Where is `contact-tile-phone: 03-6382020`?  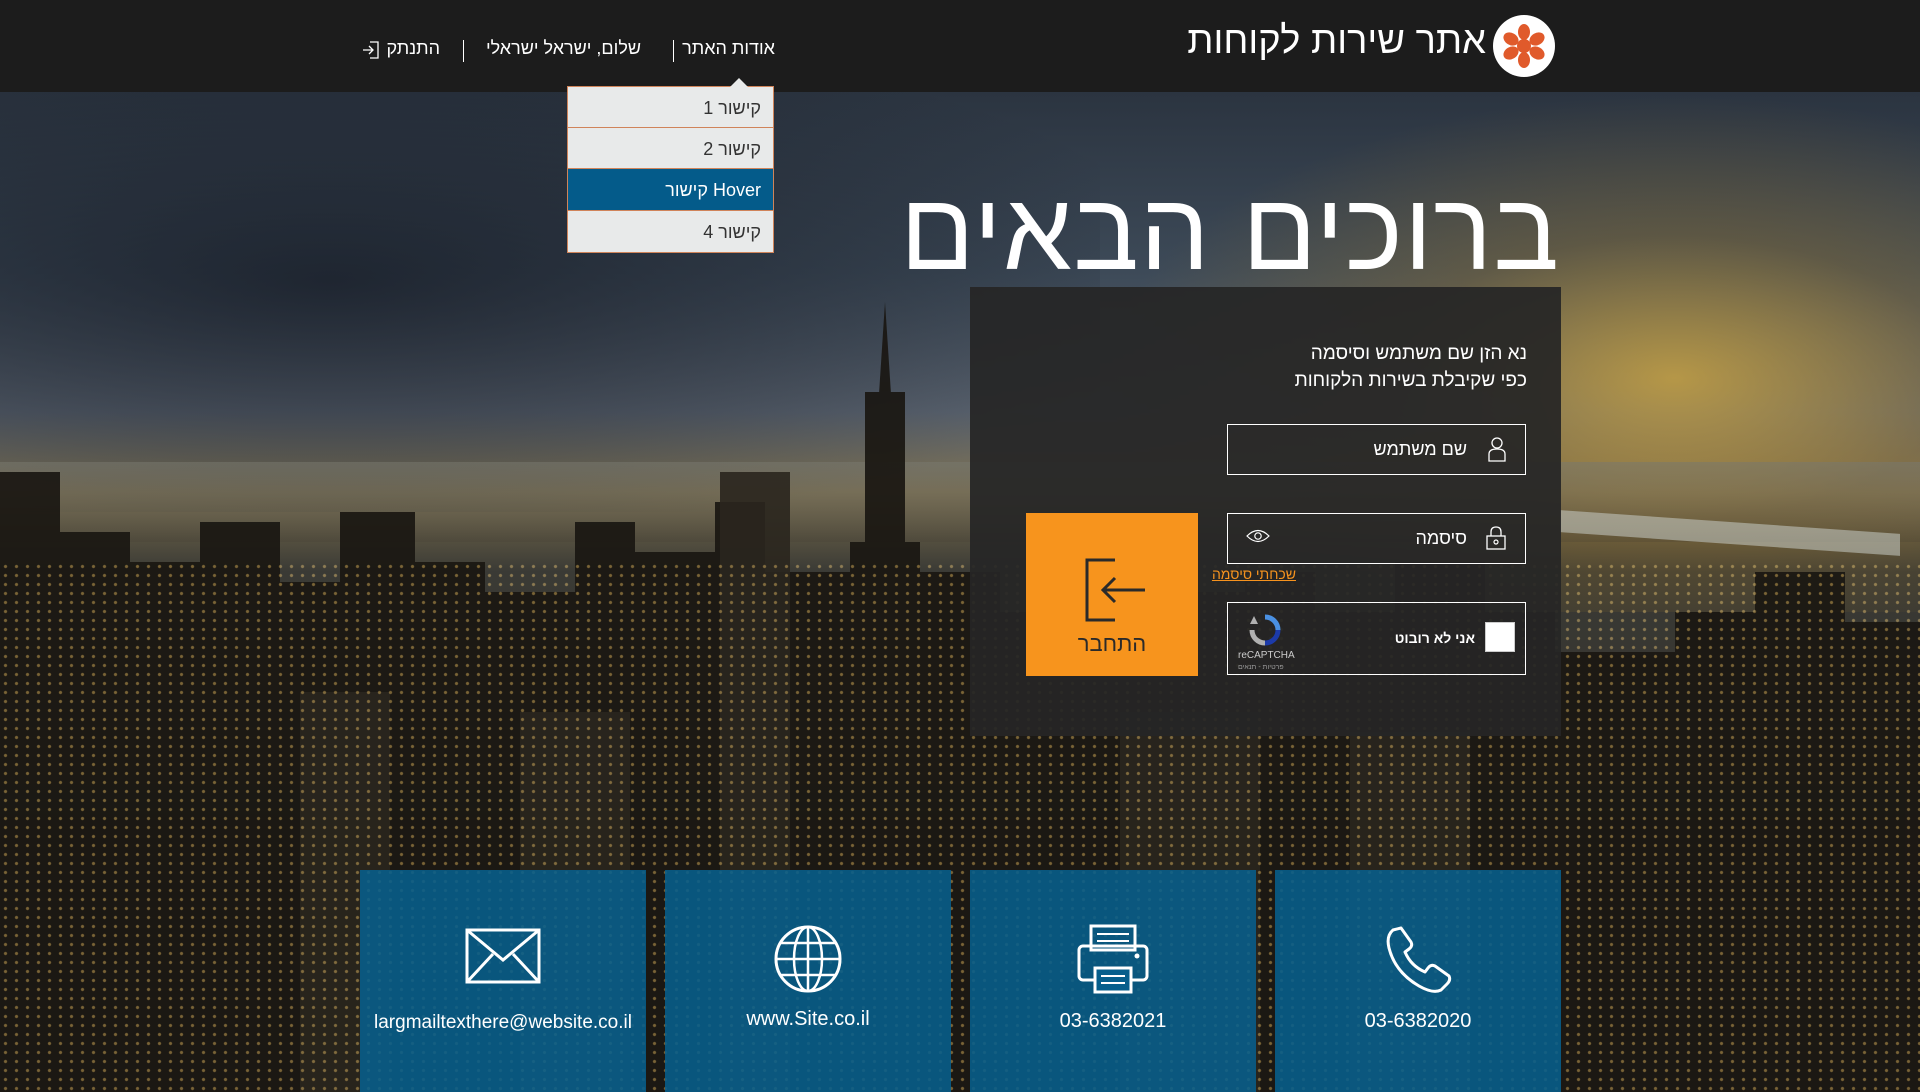
contact-tile-phone: 03-6382020 is located at coordinates (1418, 981).